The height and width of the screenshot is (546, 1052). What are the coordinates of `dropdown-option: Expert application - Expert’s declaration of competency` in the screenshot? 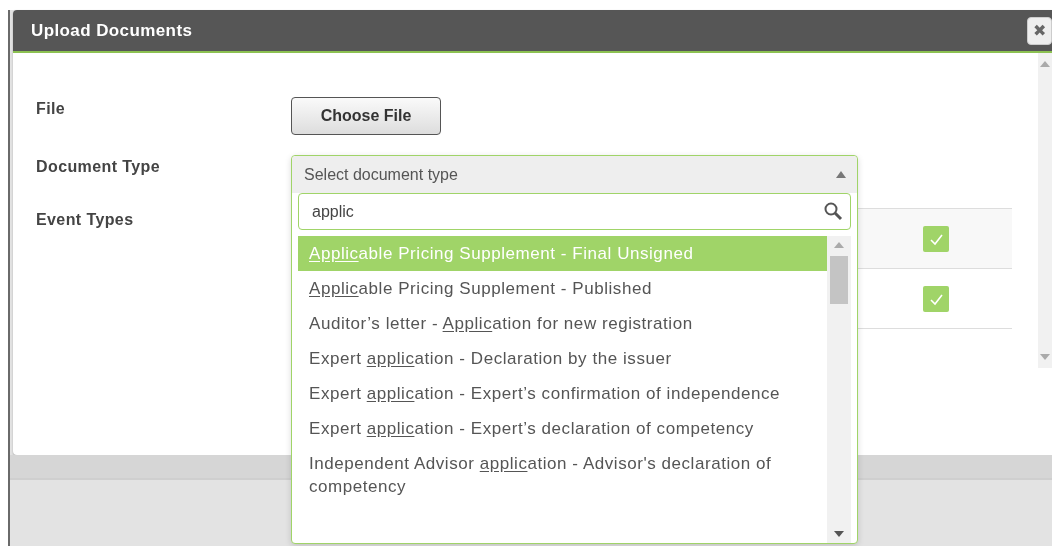 It's located at (562, 428).